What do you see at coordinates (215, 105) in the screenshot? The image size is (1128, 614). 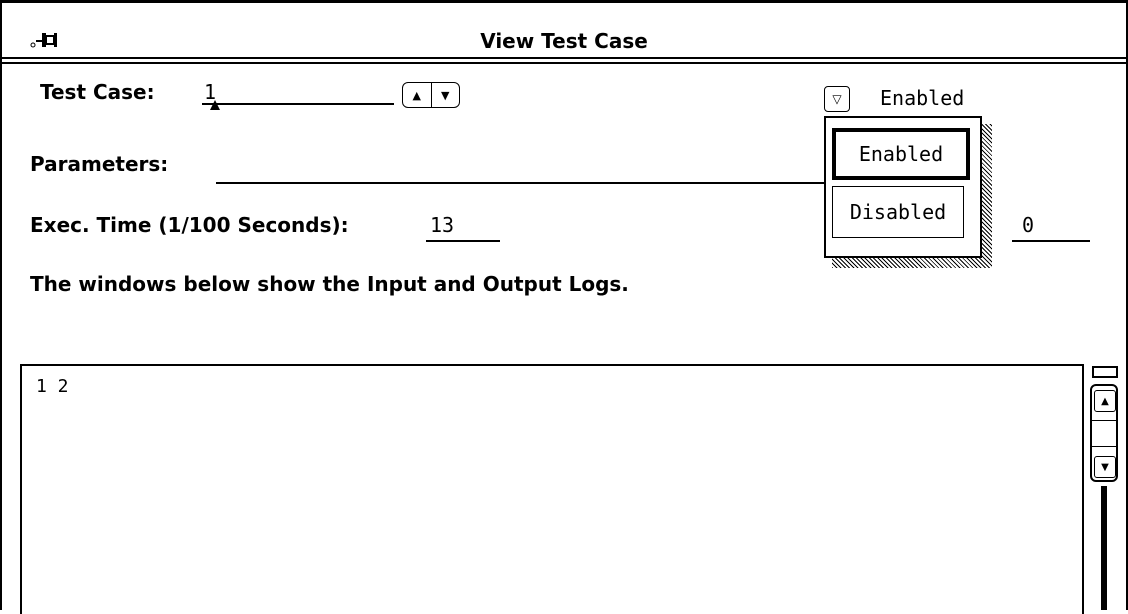 I see `text-caret-icon` at bounding box center [215, 105].